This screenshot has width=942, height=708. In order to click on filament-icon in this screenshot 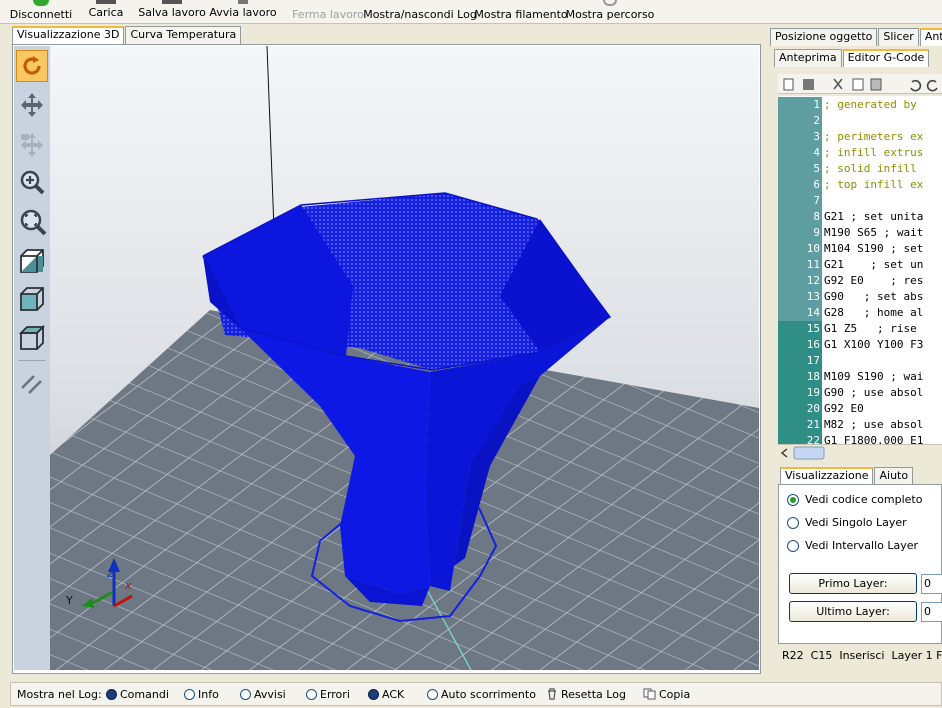, I will do `click(521, 3)`.